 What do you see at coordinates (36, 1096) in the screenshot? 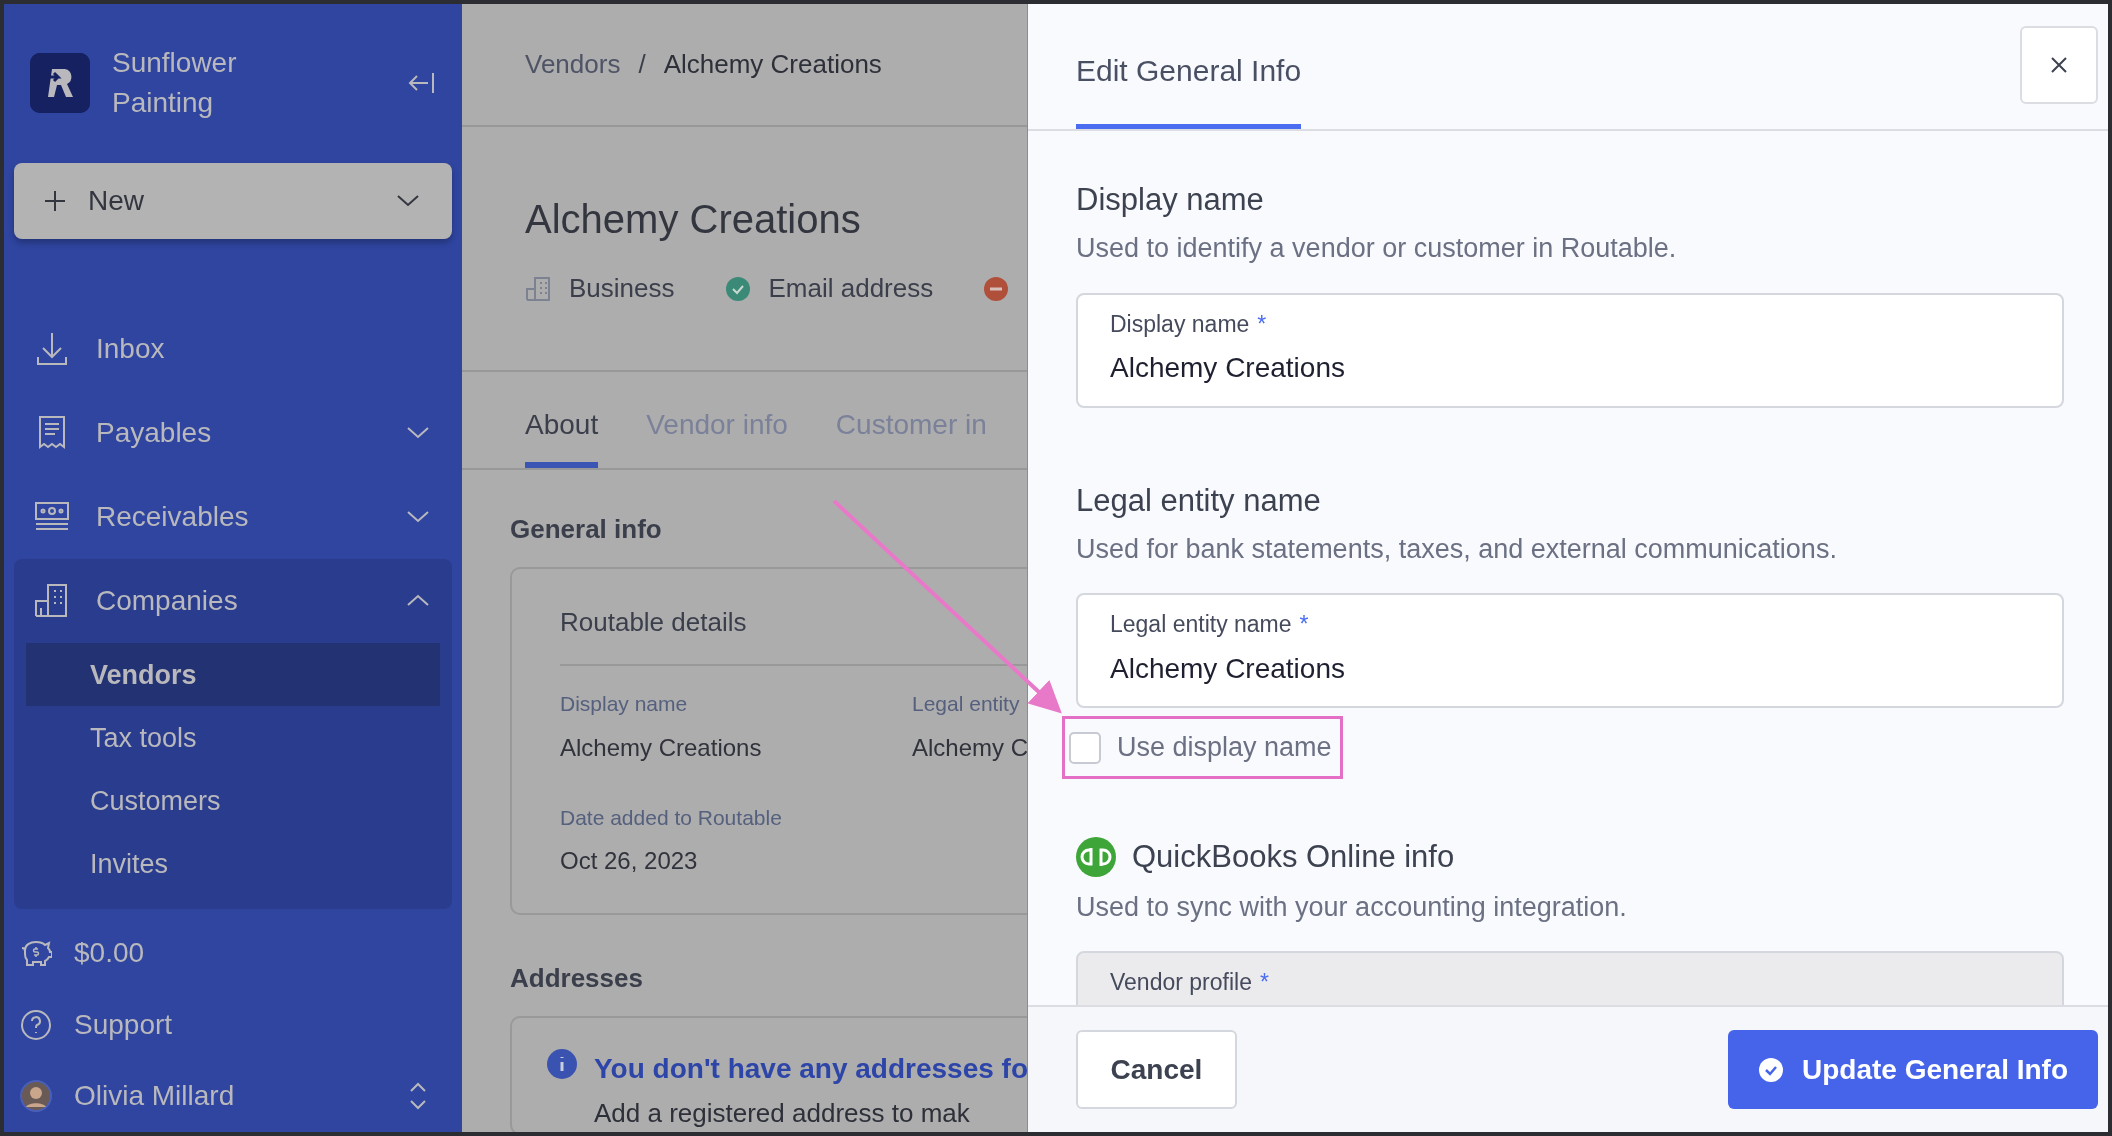
I see `avatar-icon` at bounding box center [36, 1096].